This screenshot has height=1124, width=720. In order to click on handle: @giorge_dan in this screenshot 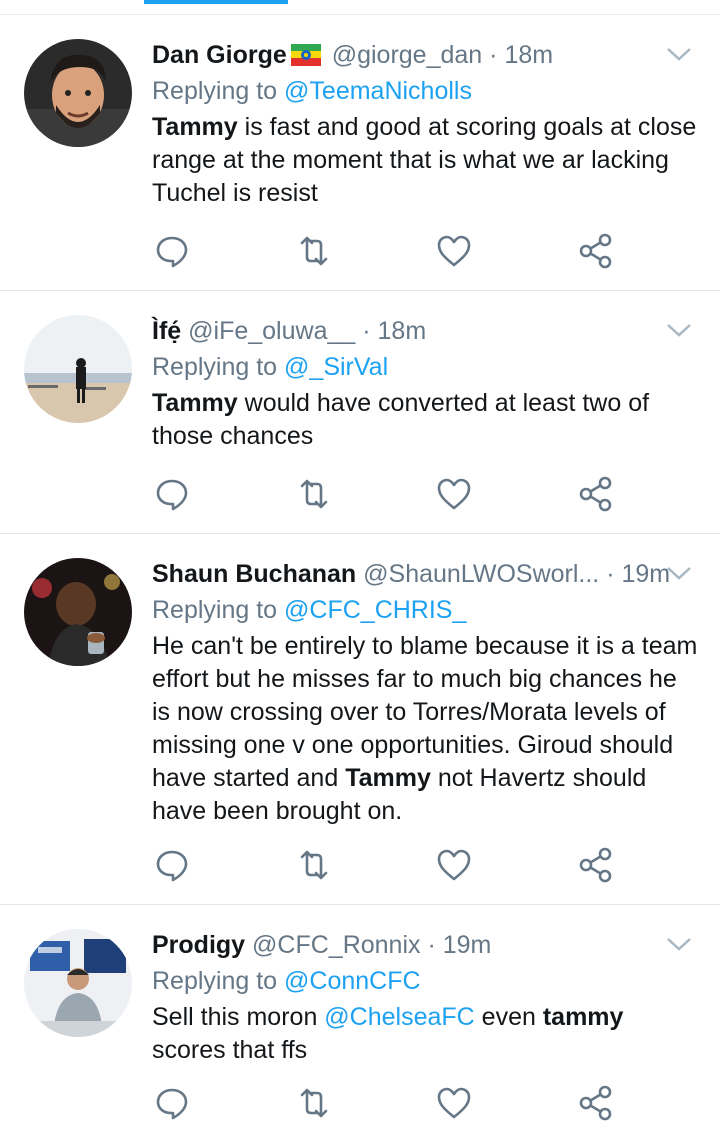, I will do `click(407, 55)`.